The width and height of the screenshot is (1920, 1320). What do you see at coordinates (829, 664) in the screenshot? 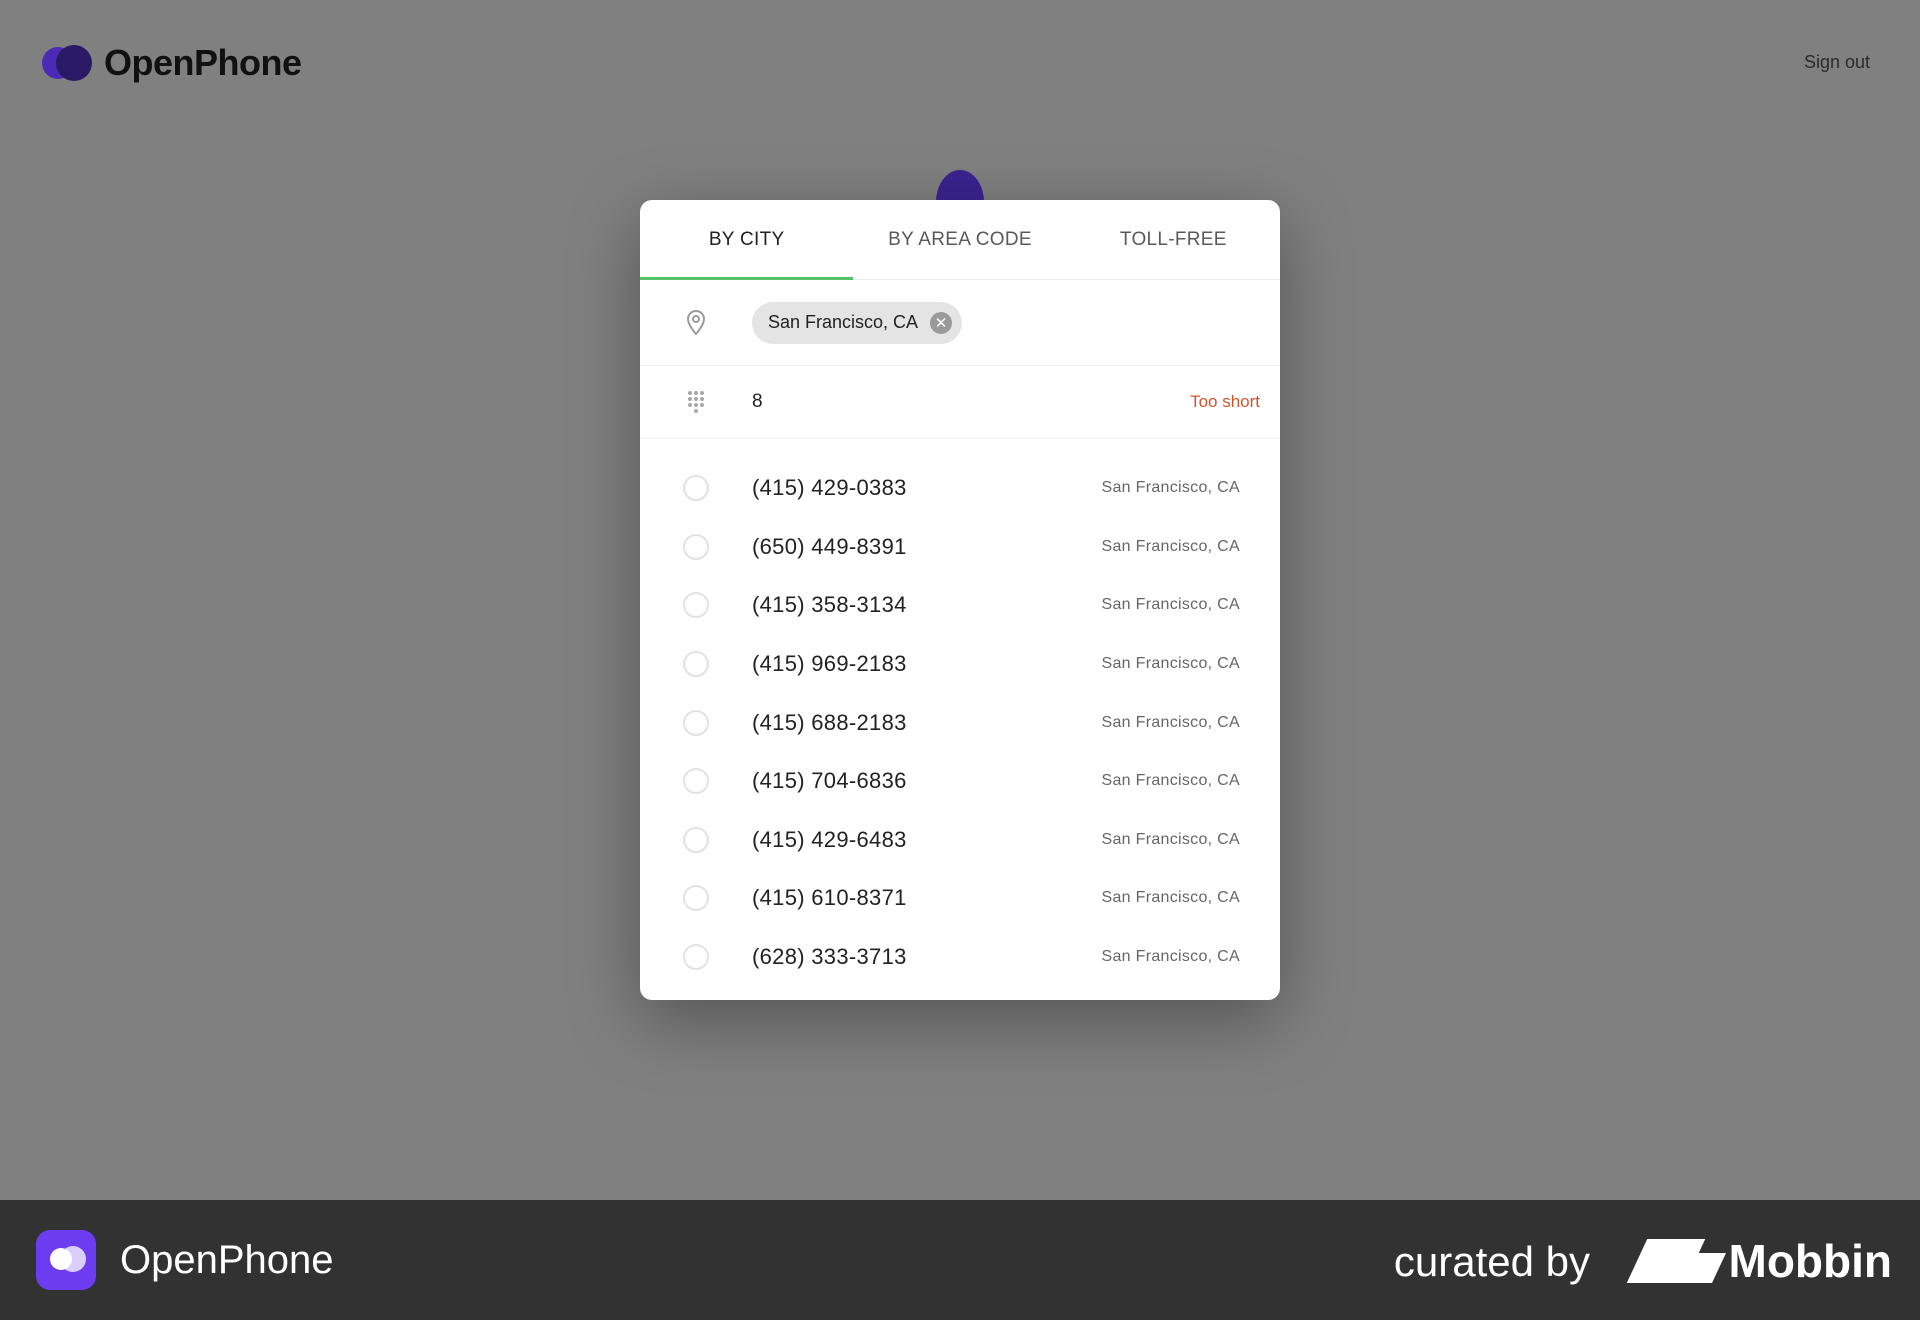
I see `phone-number: (415) 969-2183` at bounding box center [829, 664].